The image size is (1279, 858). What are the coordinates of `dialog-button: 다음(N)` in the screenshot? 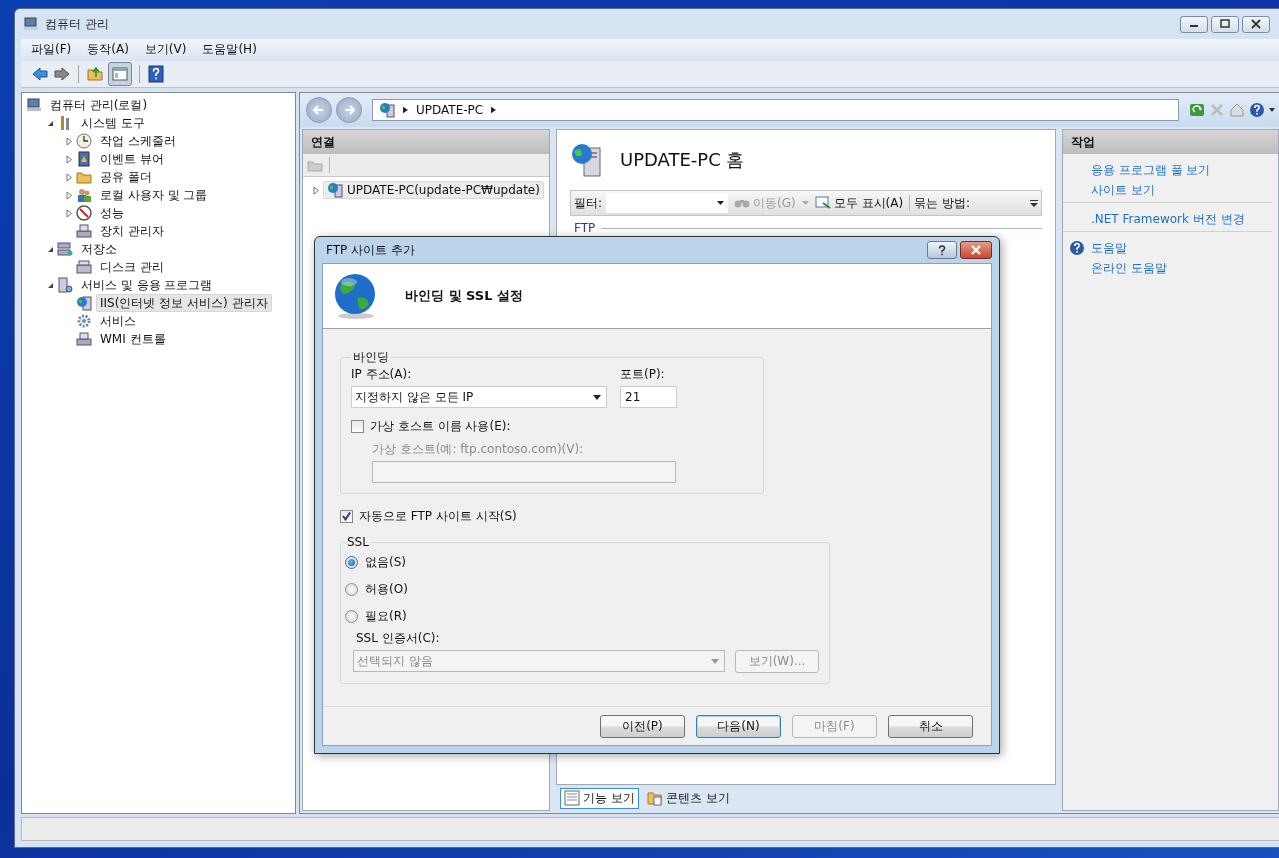 It's located at (738, 726).